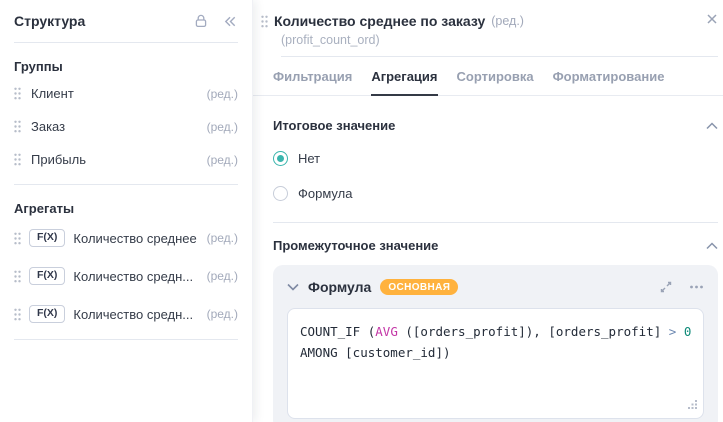 The height and width of the screenshot is (422, 723). Describe the element at coordinates (126, 159) in the screenshot. I see `group-item-profit: Прибыль (ред.)` at that location.